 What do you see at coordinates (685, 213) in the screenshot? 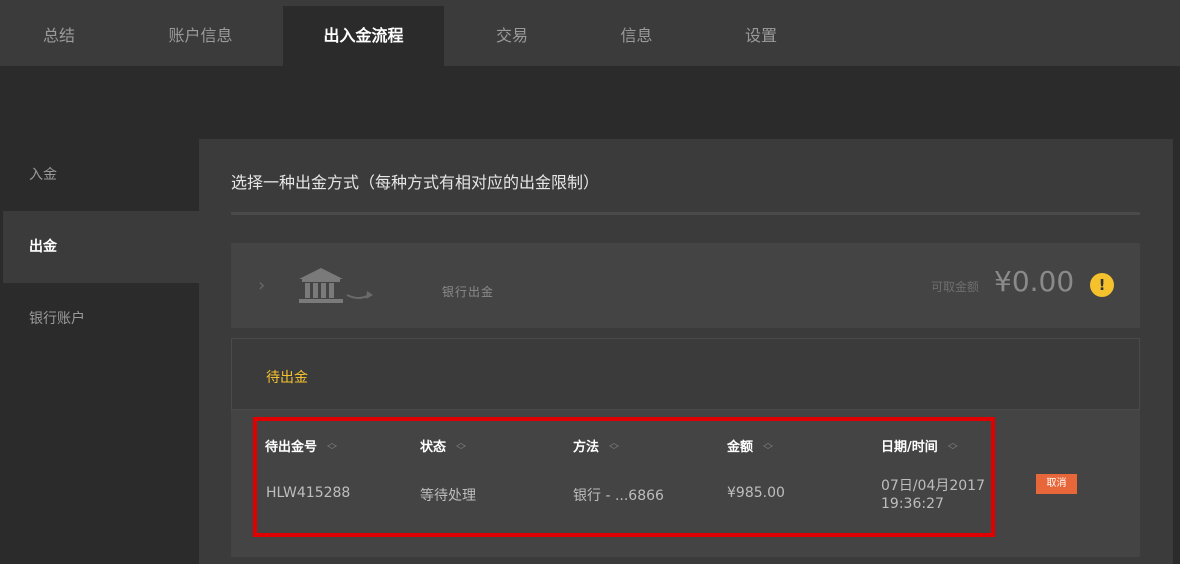
I see `divider` at bounding box center [685, 213].